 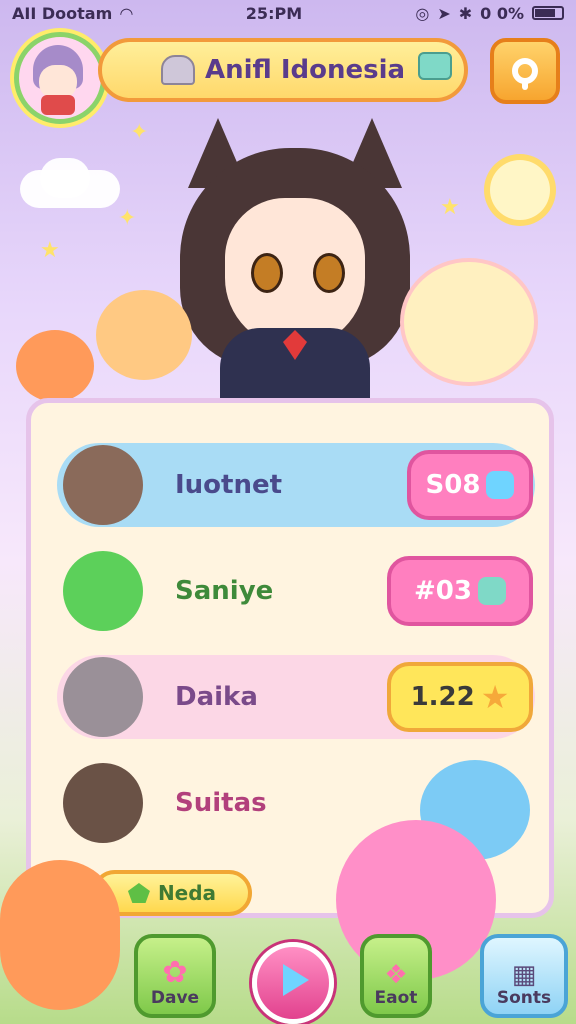 I want to click on nav-button-right: ▦ Sonts, so click(x=524, y=976).